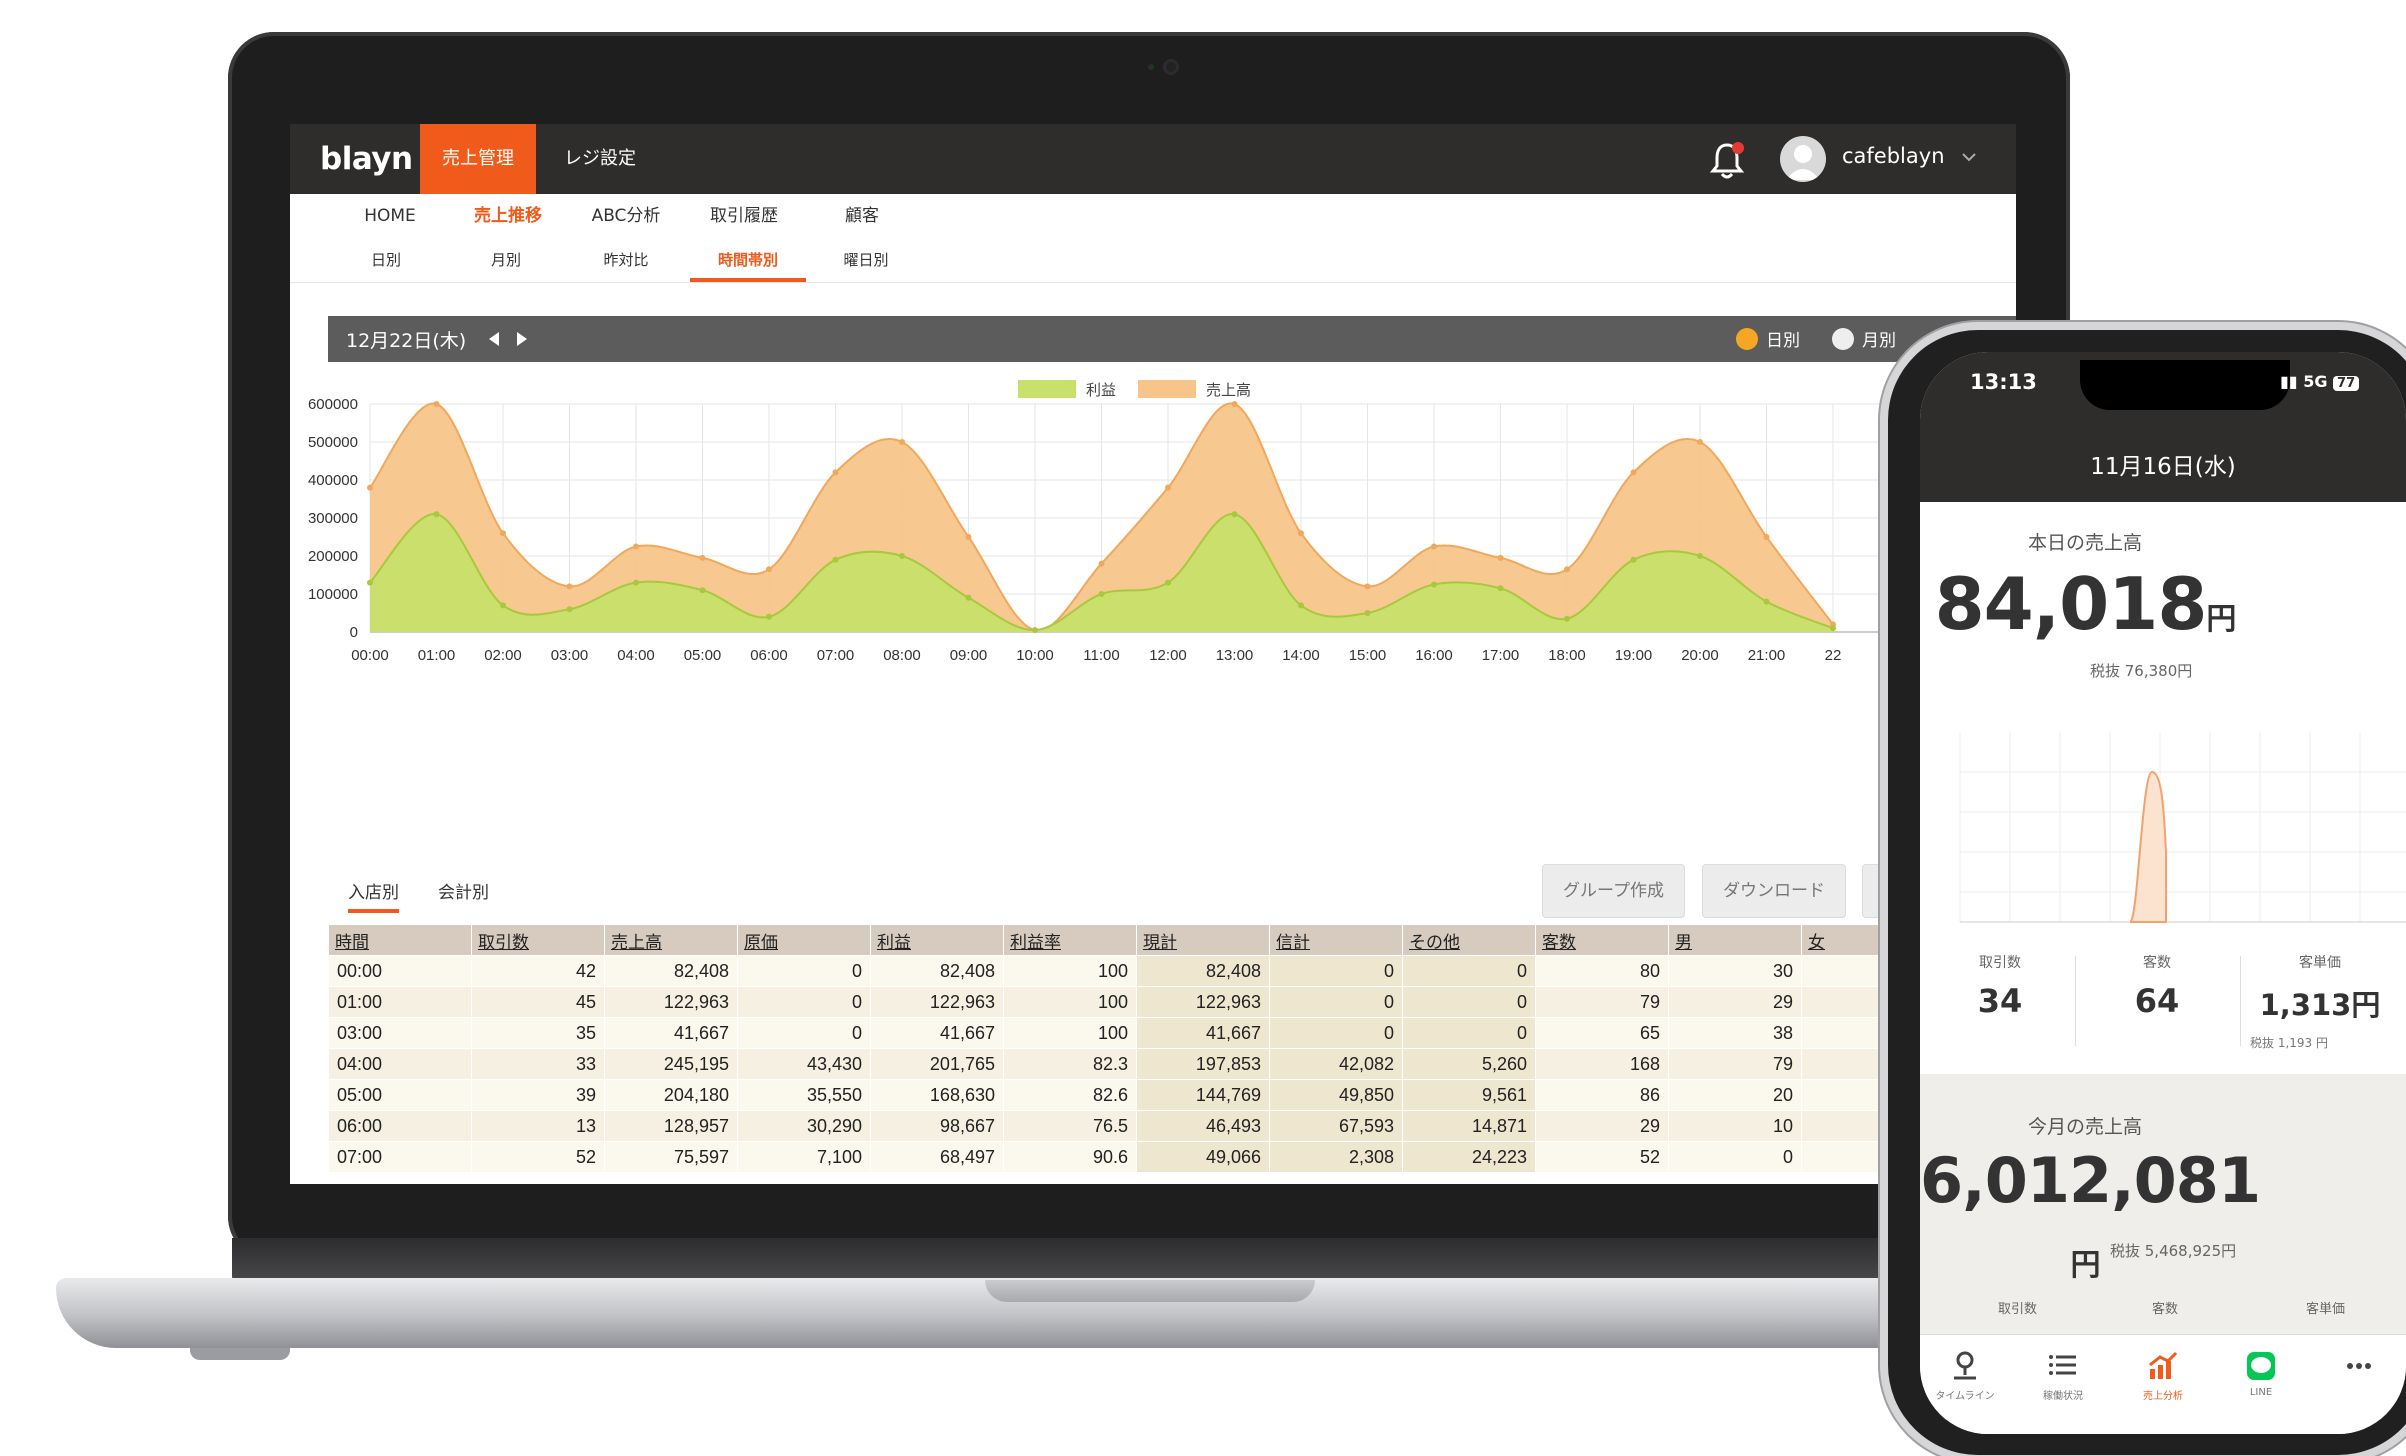 The height and width of the screenshot is (1456, 2406). What do you see at coordinates (769, 655) in the screenshot?
I see `x-tick-label: 06:00` at bounding box center [769, 655].